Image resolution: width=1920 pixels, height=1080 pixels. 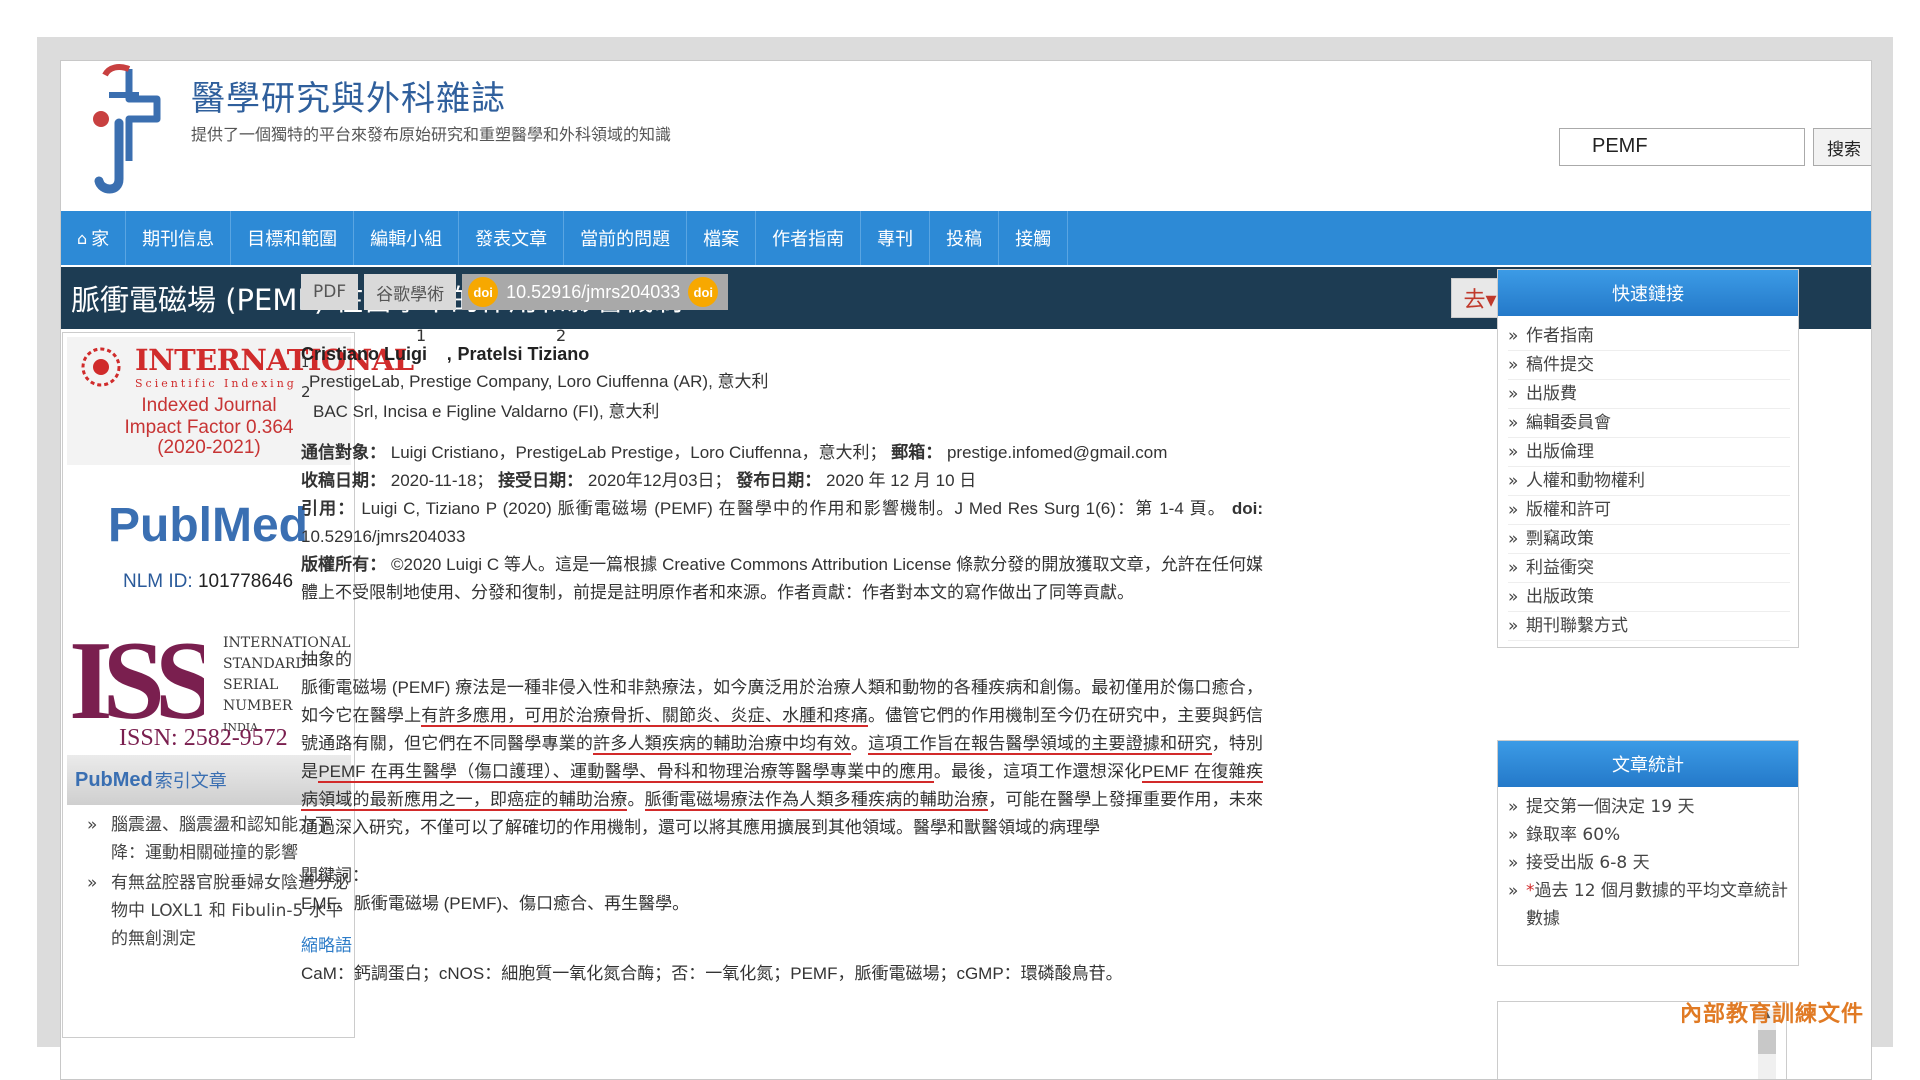 What do you see at coordinates (782, 946) in the screenshot?
I see `abbreviations-heading: 縮略語` at bounding box center [782, 946].